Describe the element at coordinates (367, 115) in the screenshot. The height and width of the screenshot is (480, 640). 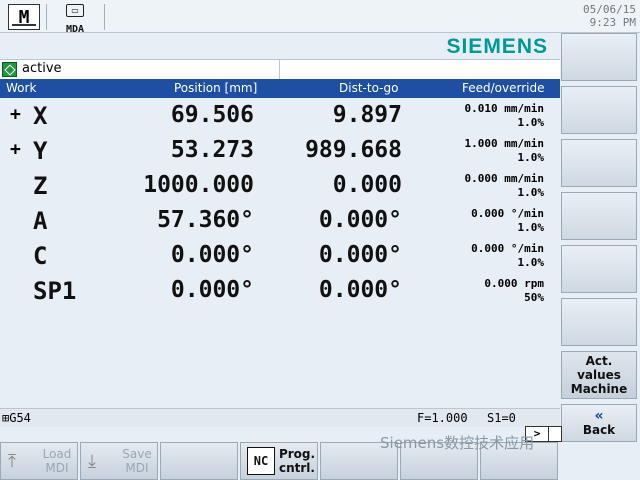
I see `axis-dist-to-go: 9.897` at that location.